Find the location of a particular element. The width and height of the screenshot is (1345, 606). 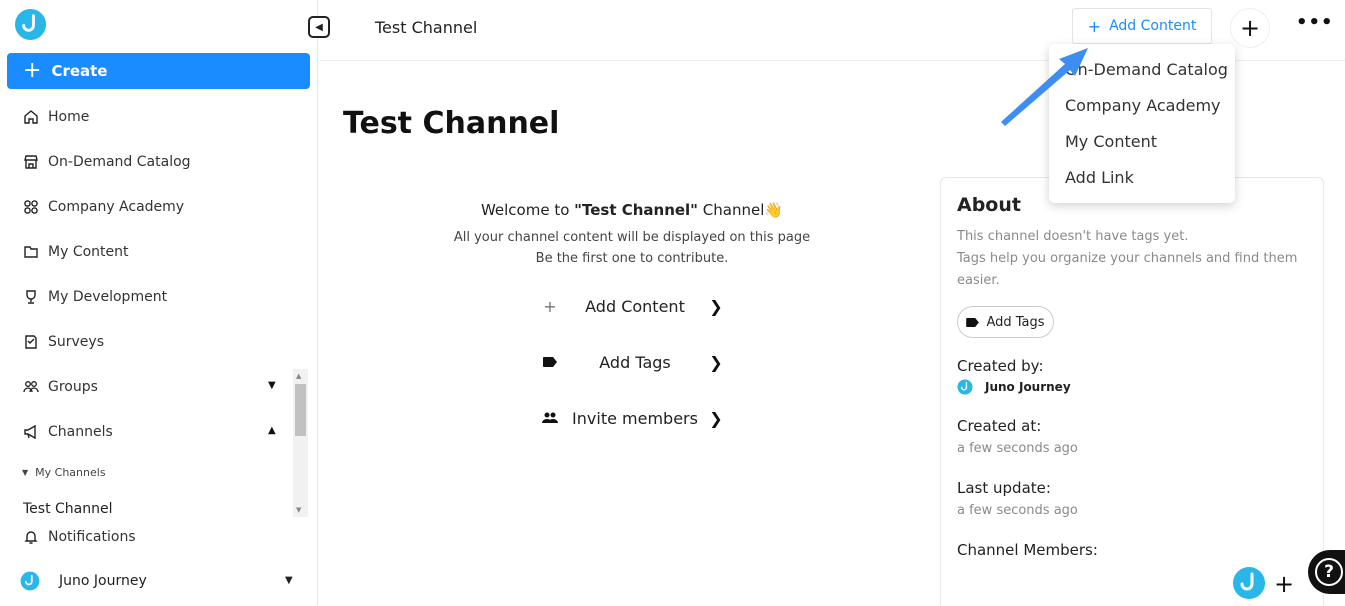

create-label: Create is located at coordinates (79, 71).